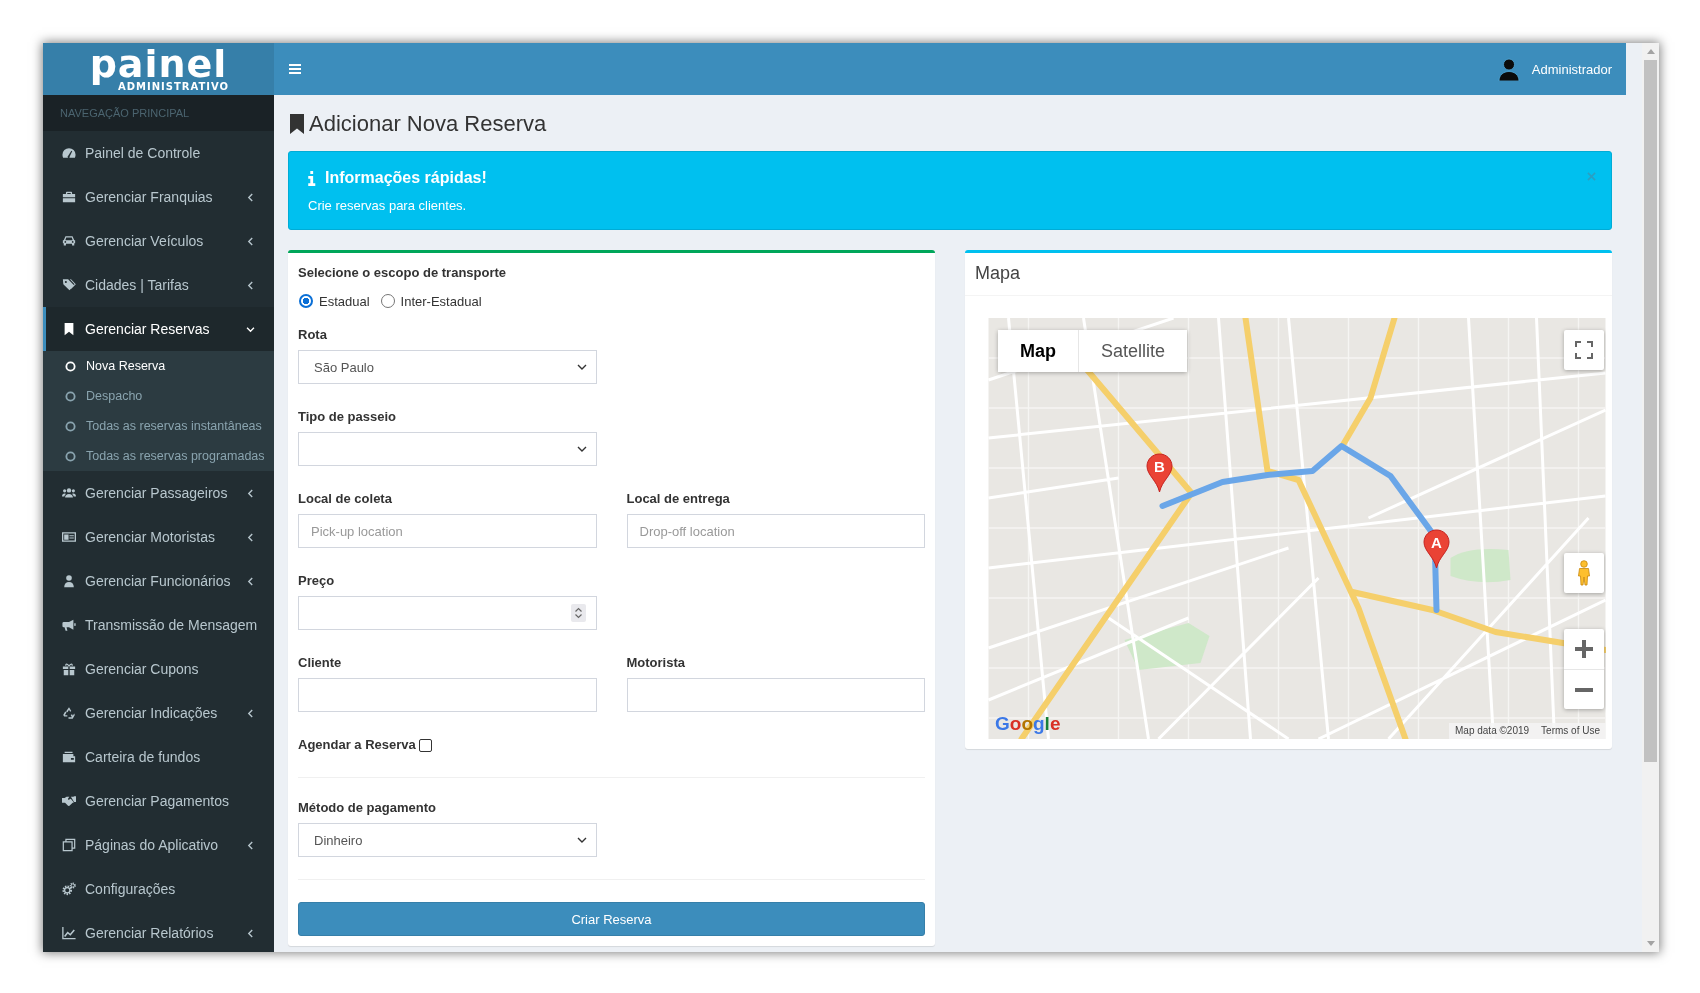 The image size is (1700, 993). What do you see at coordinates (69, 801) in the screenshot?
I see `handshake-icon` at bounding box center [69, 801].